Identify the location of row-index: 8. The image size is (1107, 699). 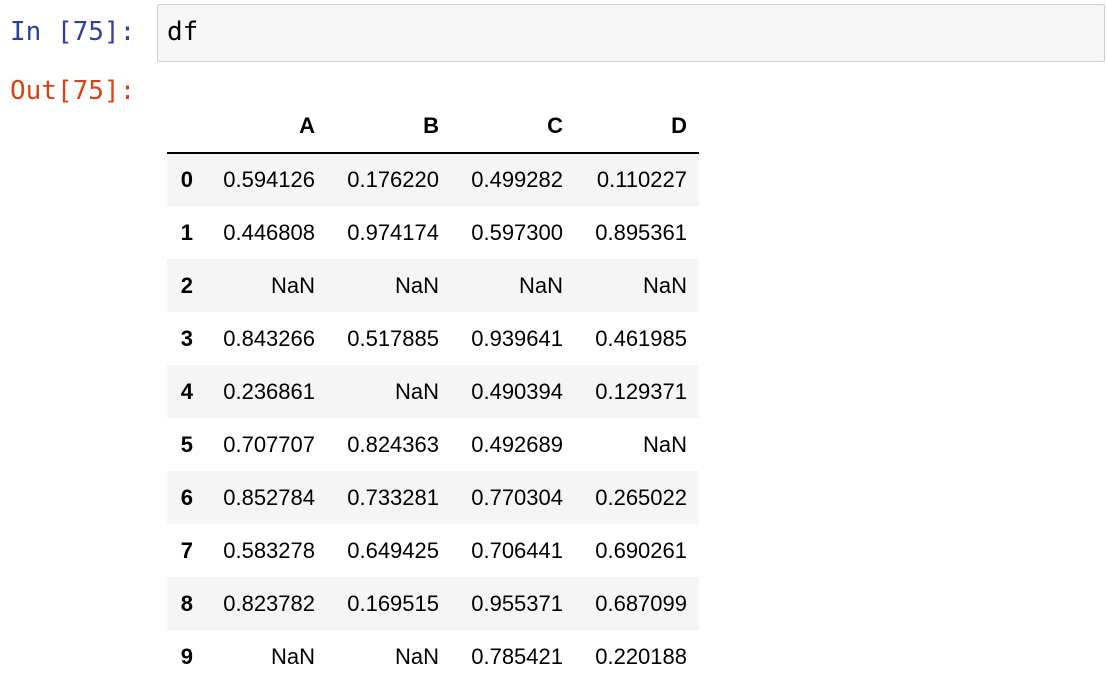
(186, 603).